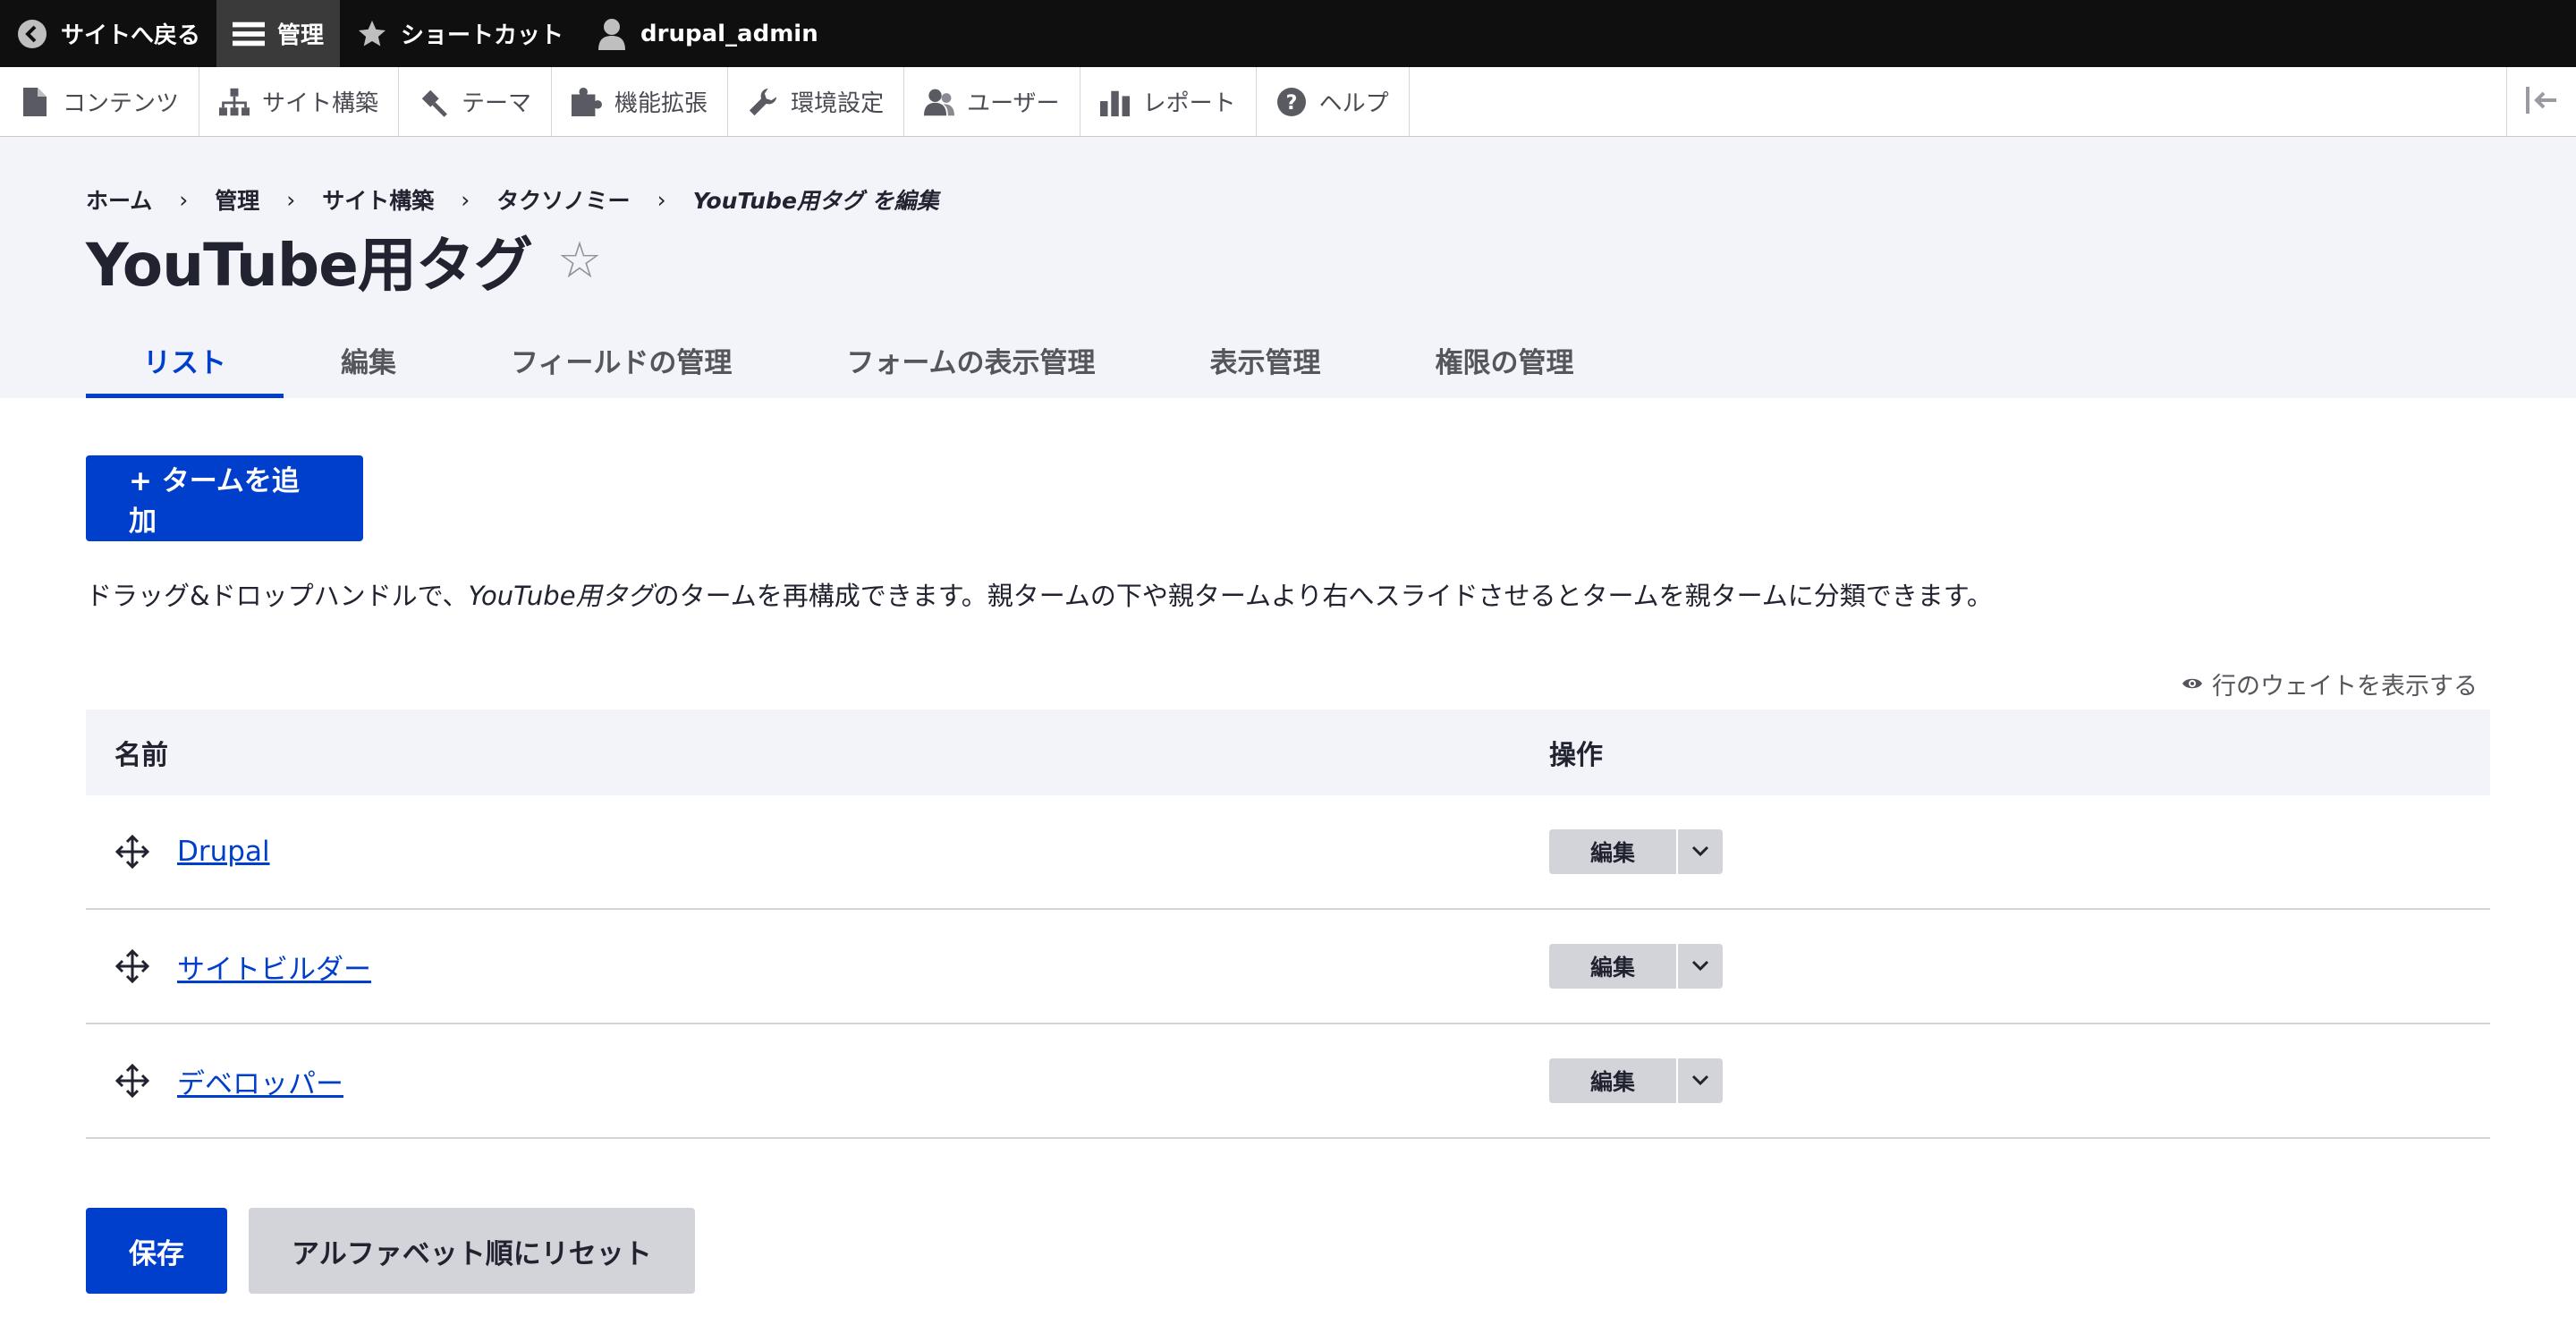 This screenshot has width=2576, height=1342. I want to click on table-row: サイトビルダー 編集, so click(1288, 967).